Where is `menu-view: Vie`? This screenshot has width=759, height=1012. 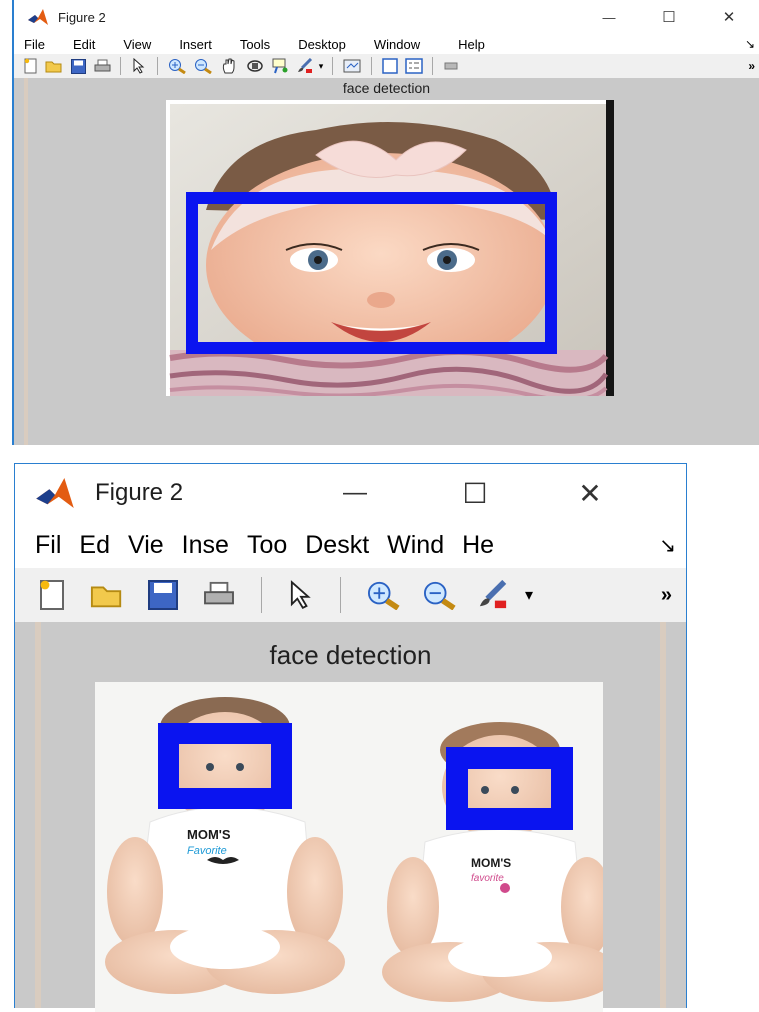 menu-view: Vie is located at coordinates (146, 545).